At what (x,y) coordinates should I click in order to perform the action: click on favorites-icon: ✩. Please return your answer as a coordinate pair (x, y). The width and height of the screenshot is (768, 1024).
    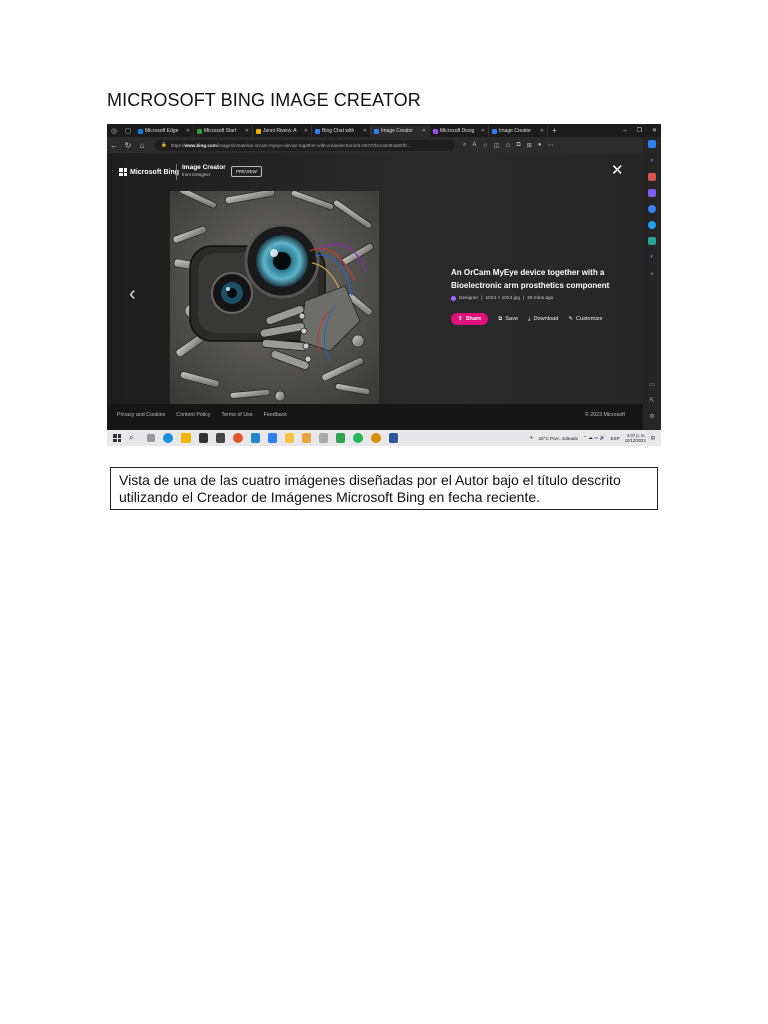
    Looking at the image, I should click on (507, 145).